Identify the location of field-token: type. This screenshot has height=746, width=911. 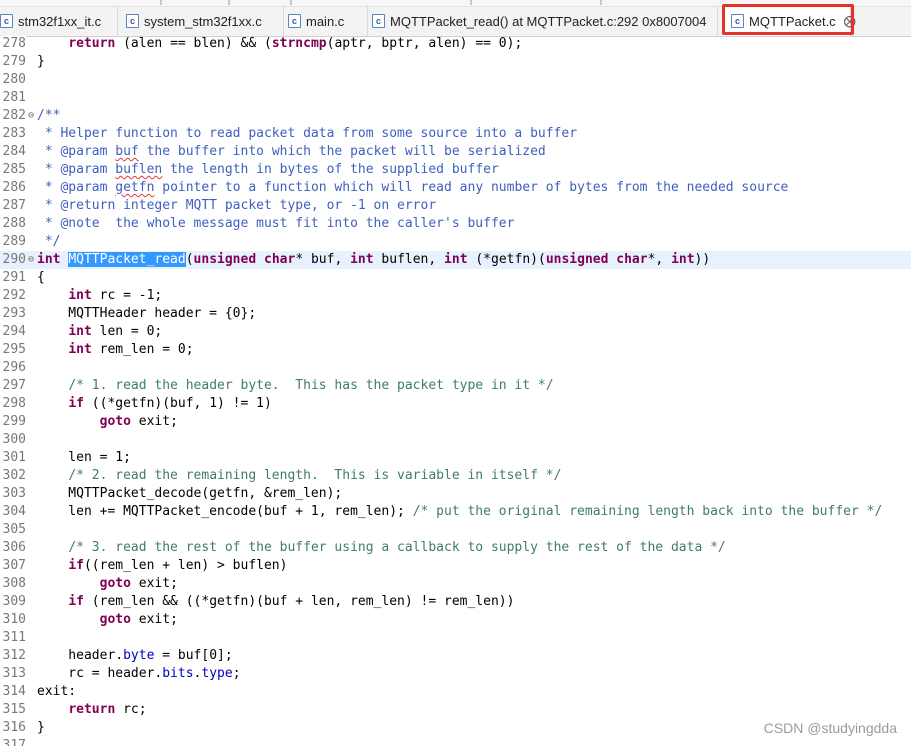
(217, 673).